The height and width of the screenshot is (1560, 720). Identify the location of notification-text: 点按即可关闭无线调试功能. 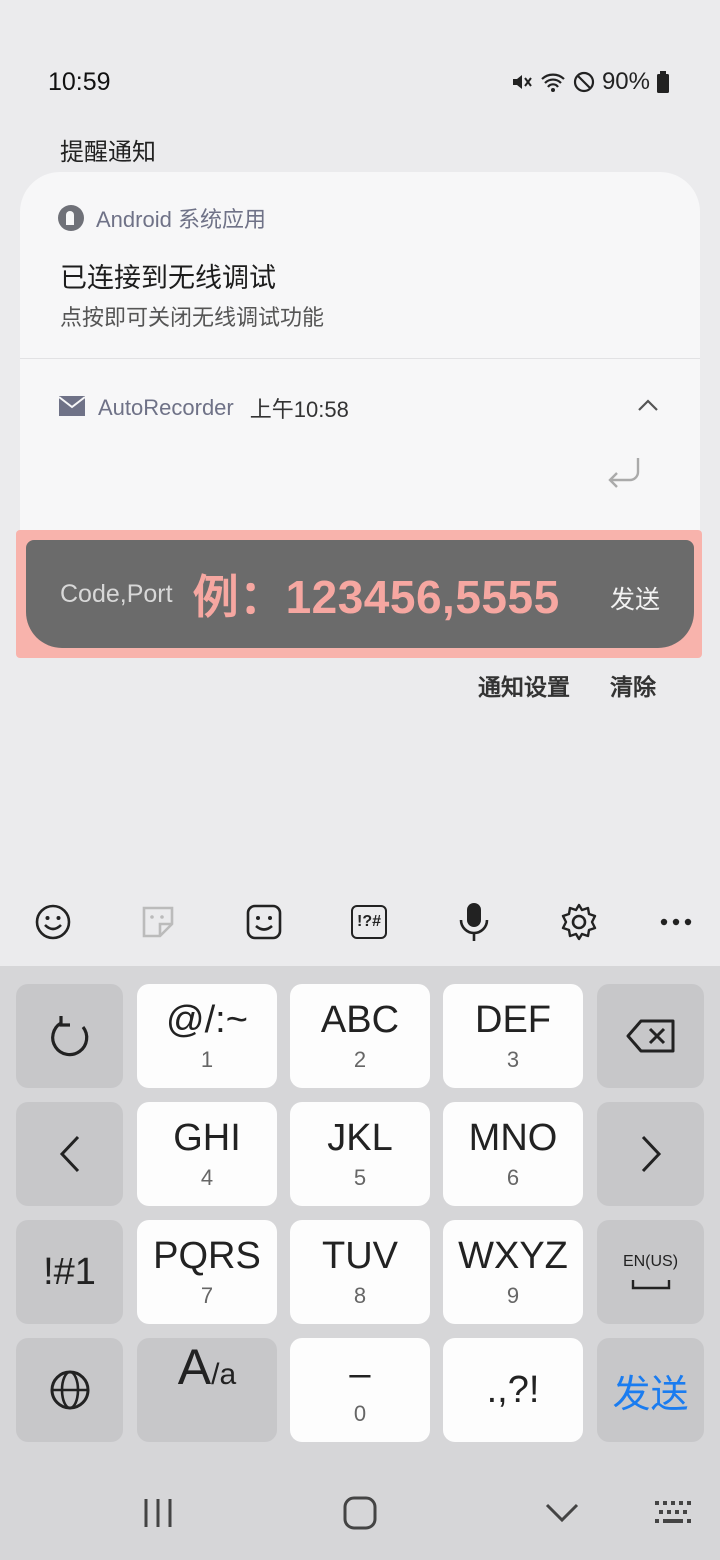
(192, 316).